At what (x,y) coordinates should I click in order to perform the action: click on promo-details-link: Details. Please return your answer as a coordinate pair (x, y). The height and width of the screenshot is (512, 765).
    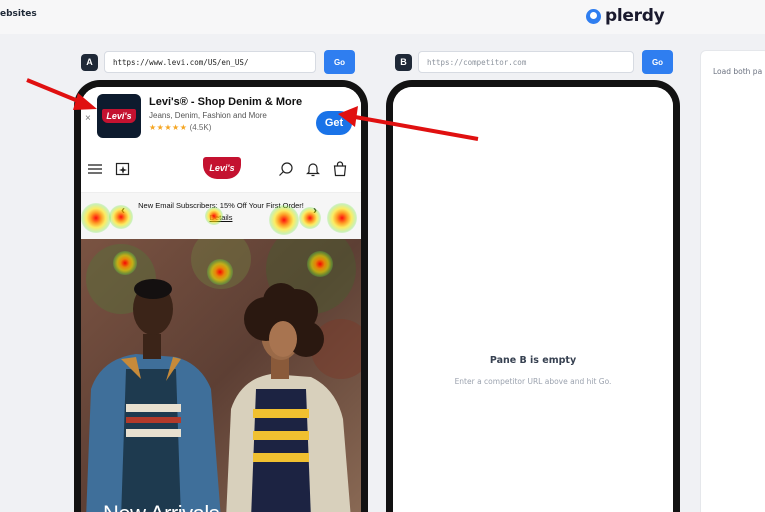
    Looking at the image, I should click on (221, 217).